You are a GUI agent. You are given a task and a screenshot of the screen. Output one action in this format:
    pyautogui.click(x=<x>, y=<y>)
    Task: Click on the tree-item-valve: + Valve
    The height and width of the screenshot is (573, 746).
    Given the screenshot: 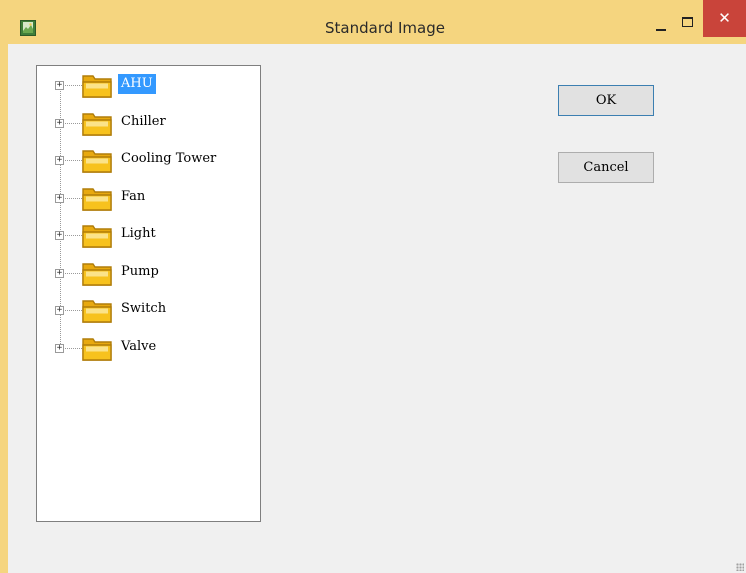 What is the action you would take?
    pyautogui.click(x=147, y=348)
    